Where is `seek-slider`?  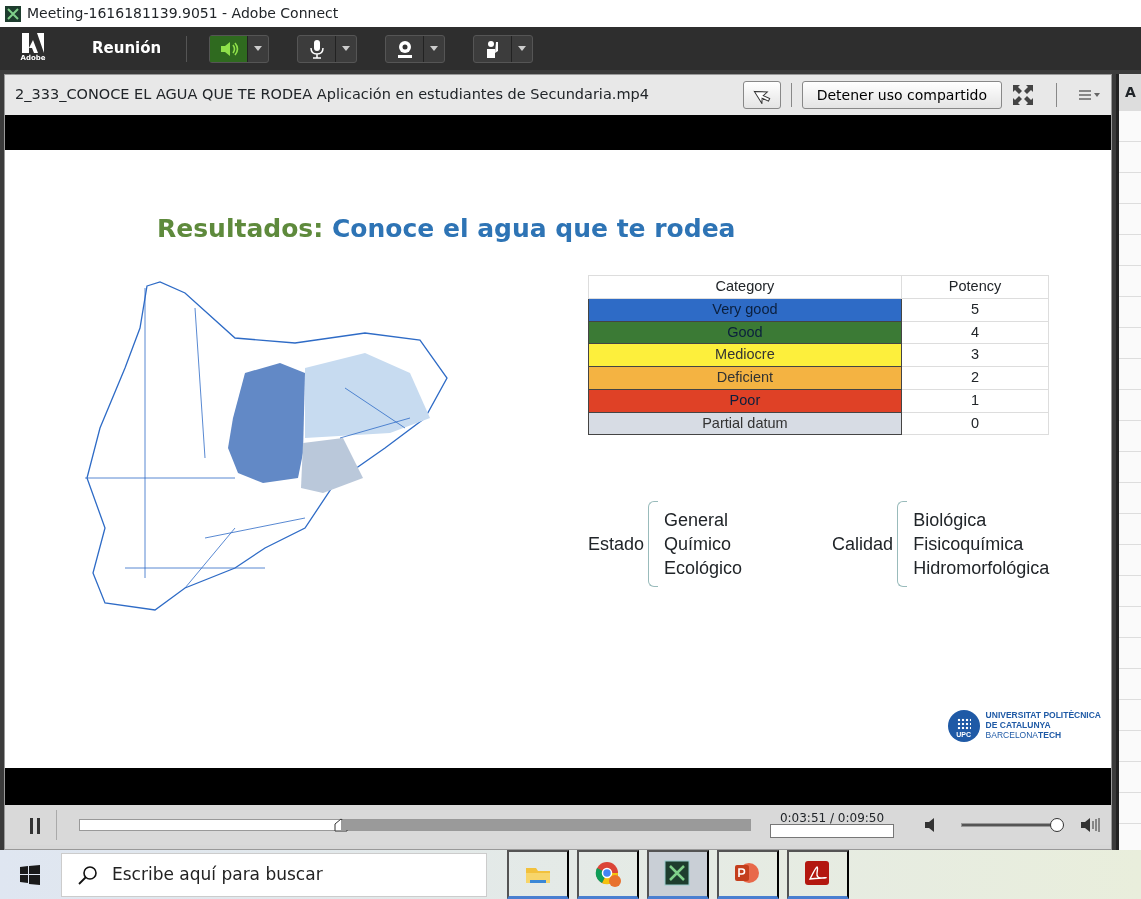
seek-slider is located at coordinates (415, 825).